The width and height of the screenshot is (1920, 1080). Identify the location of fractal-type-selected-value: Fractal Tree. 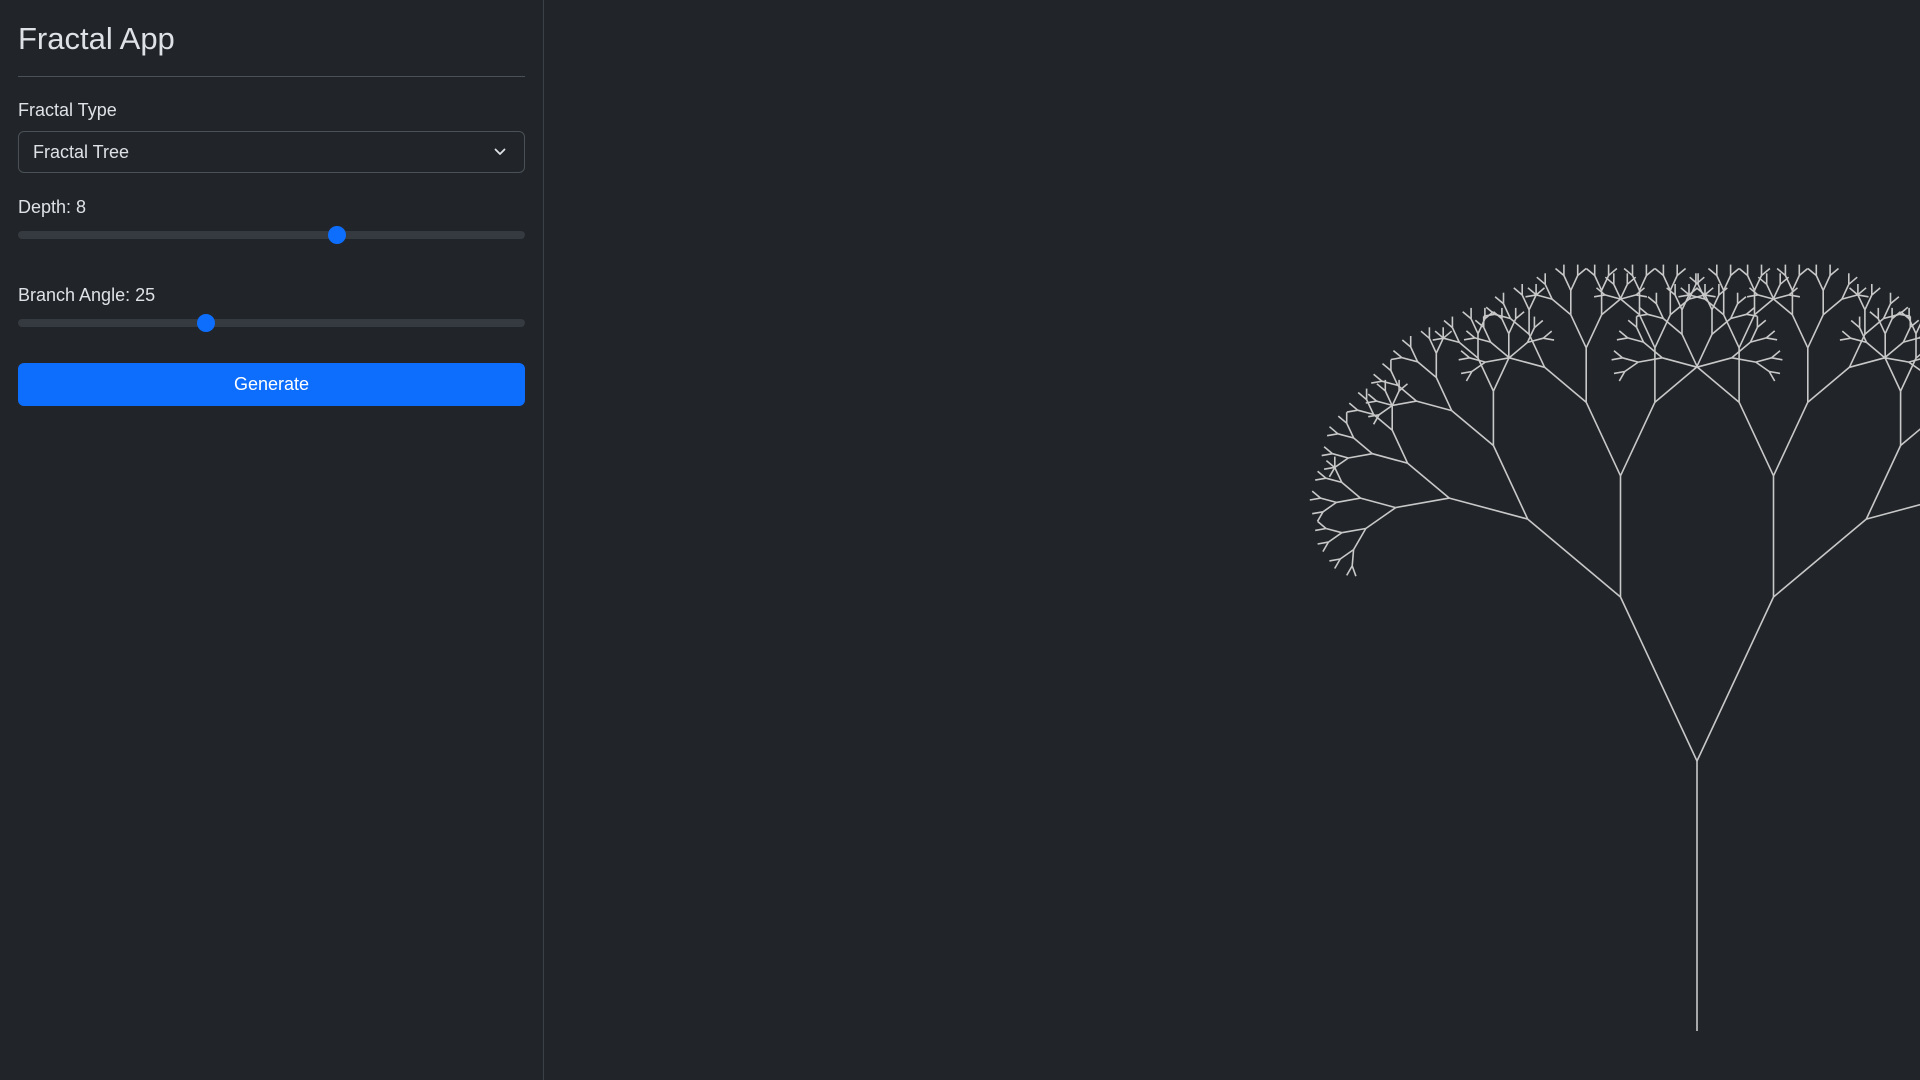
(81, 151).